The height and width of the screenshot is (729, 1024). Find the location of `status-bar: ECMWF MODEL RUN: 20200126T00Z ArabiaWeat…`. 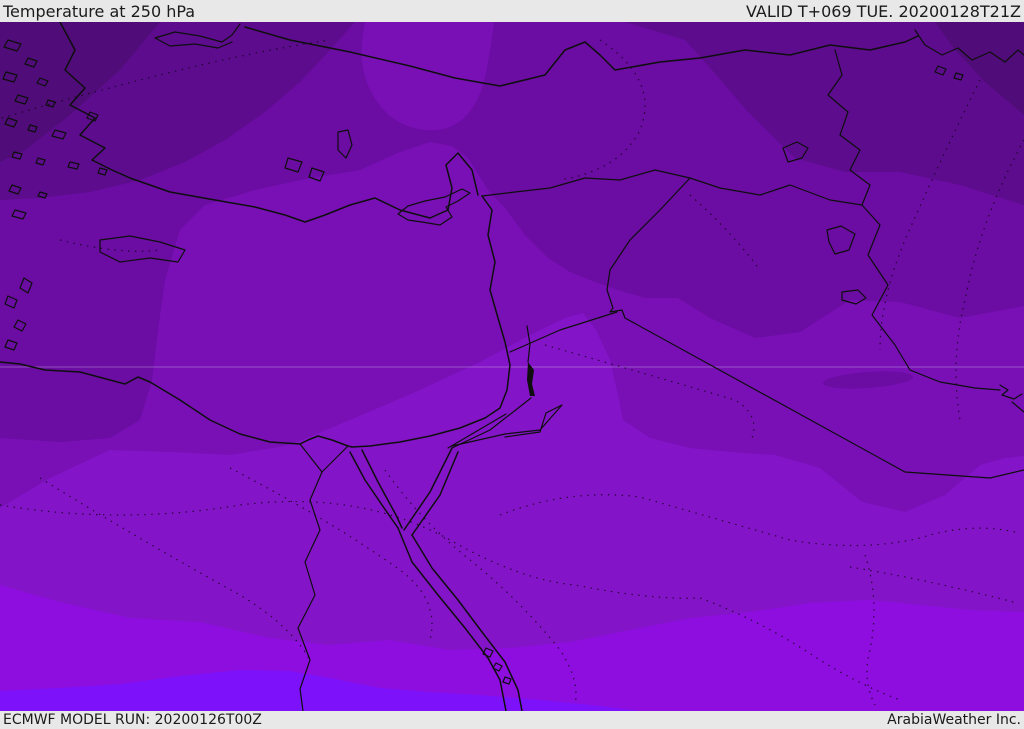

status-bar: ECMWF MODEL RUN: 20200126T00Z ArabiaWeat… is located at coordinates (512, 720).